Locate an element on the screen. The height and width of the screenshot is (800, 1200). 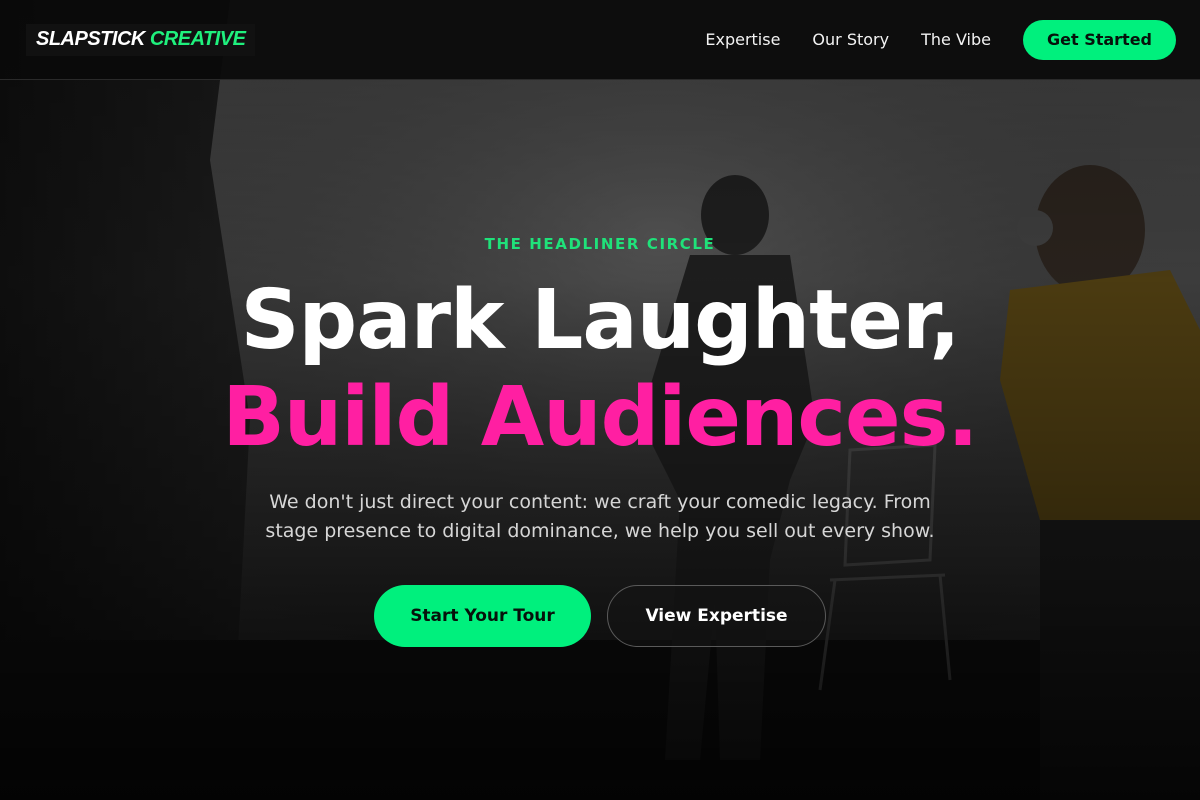
hero-headline-line-2: Build Audiences. is located at coordinates (600, 417).